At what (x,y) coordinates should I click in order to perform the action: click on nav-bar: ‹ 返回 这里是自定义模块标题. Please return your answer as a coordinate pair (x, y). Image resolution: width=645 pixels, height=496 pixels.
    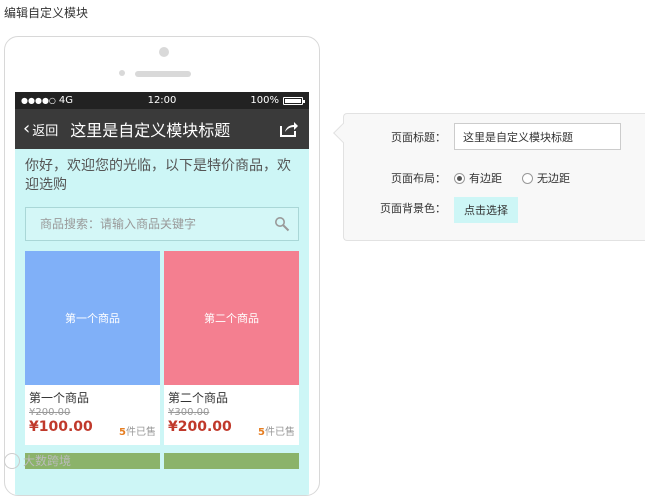
    Looking at the image, I should click on (162, 129).